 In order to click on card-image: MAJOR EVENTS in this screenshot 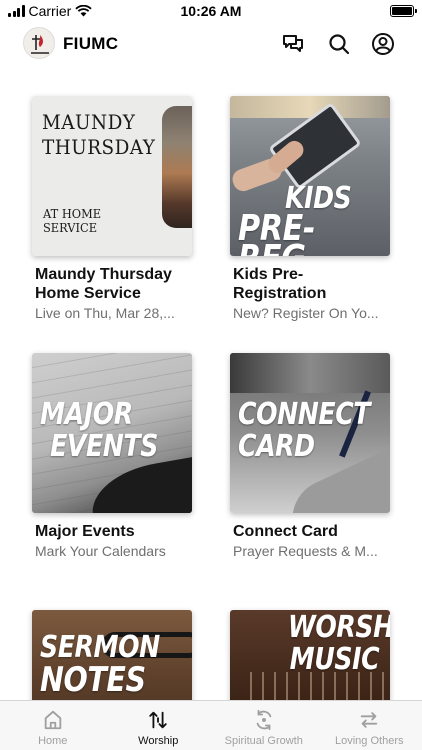, I will do `click(112, 433)`.